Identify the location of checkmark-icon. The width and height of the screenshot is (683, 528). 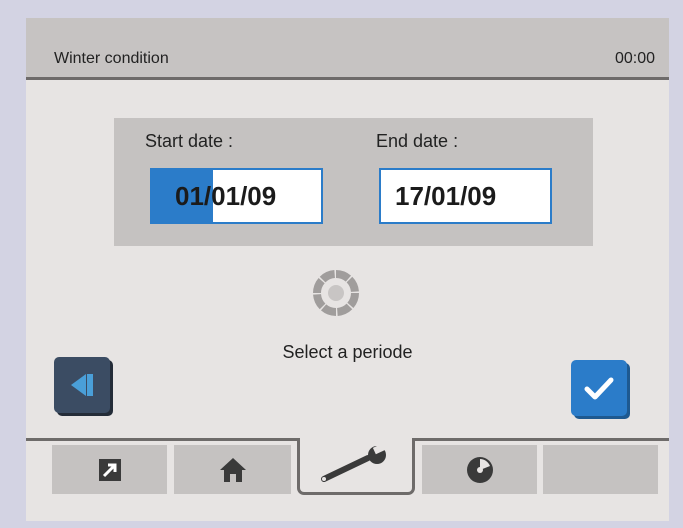
(599, 388).